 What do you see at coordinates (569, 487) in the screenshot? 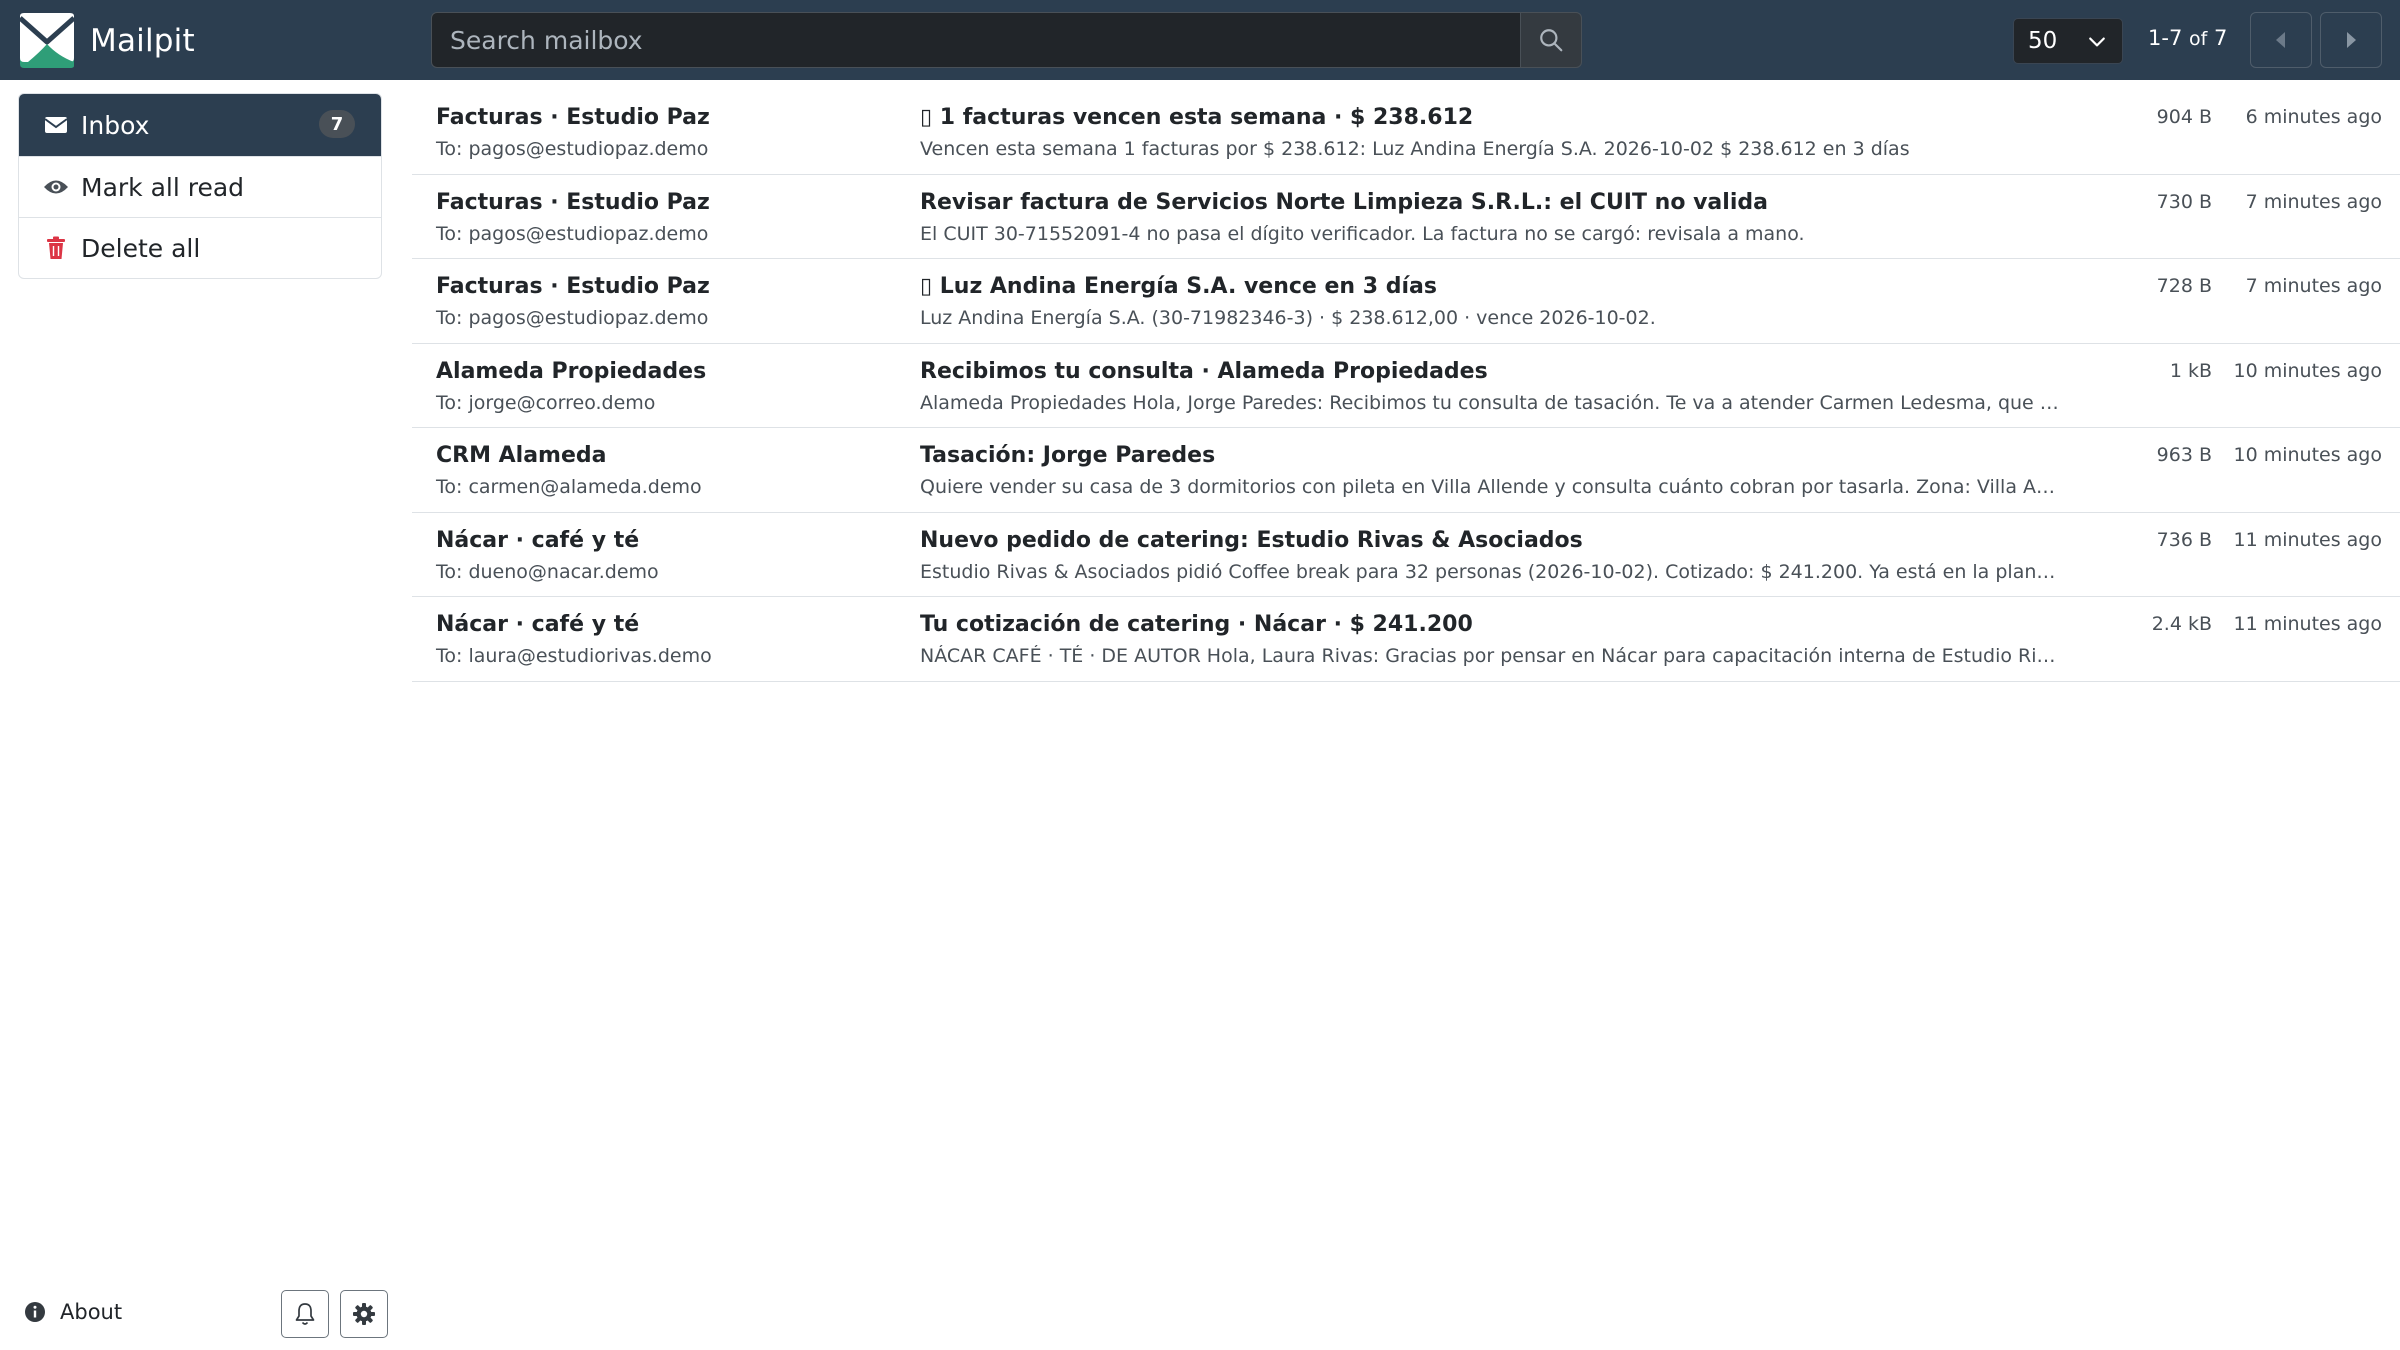
I see `message-to: To: carmen@alameda.demo` at bounding box center [569, 487].